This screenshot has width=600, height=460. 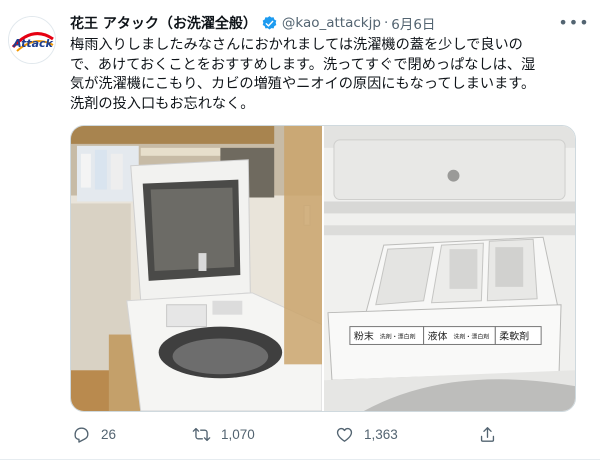 What do you see at coordinates (163, 23) in the screenshot?
I see `display-name: 花王 アタック（お洗濯全般）` at bounding box center [163, 23].